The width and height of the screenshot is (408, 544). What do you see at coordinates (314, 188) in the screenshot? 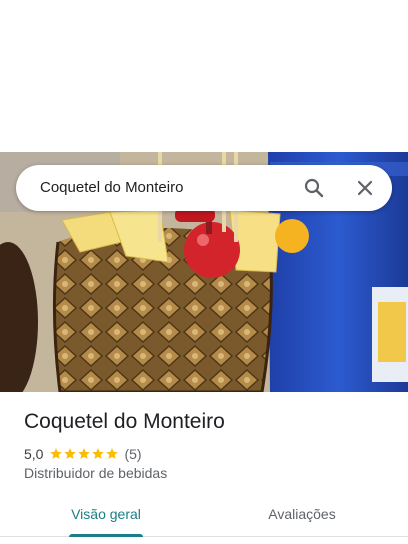
I see `search-icon` at bounding box center [314, 188].